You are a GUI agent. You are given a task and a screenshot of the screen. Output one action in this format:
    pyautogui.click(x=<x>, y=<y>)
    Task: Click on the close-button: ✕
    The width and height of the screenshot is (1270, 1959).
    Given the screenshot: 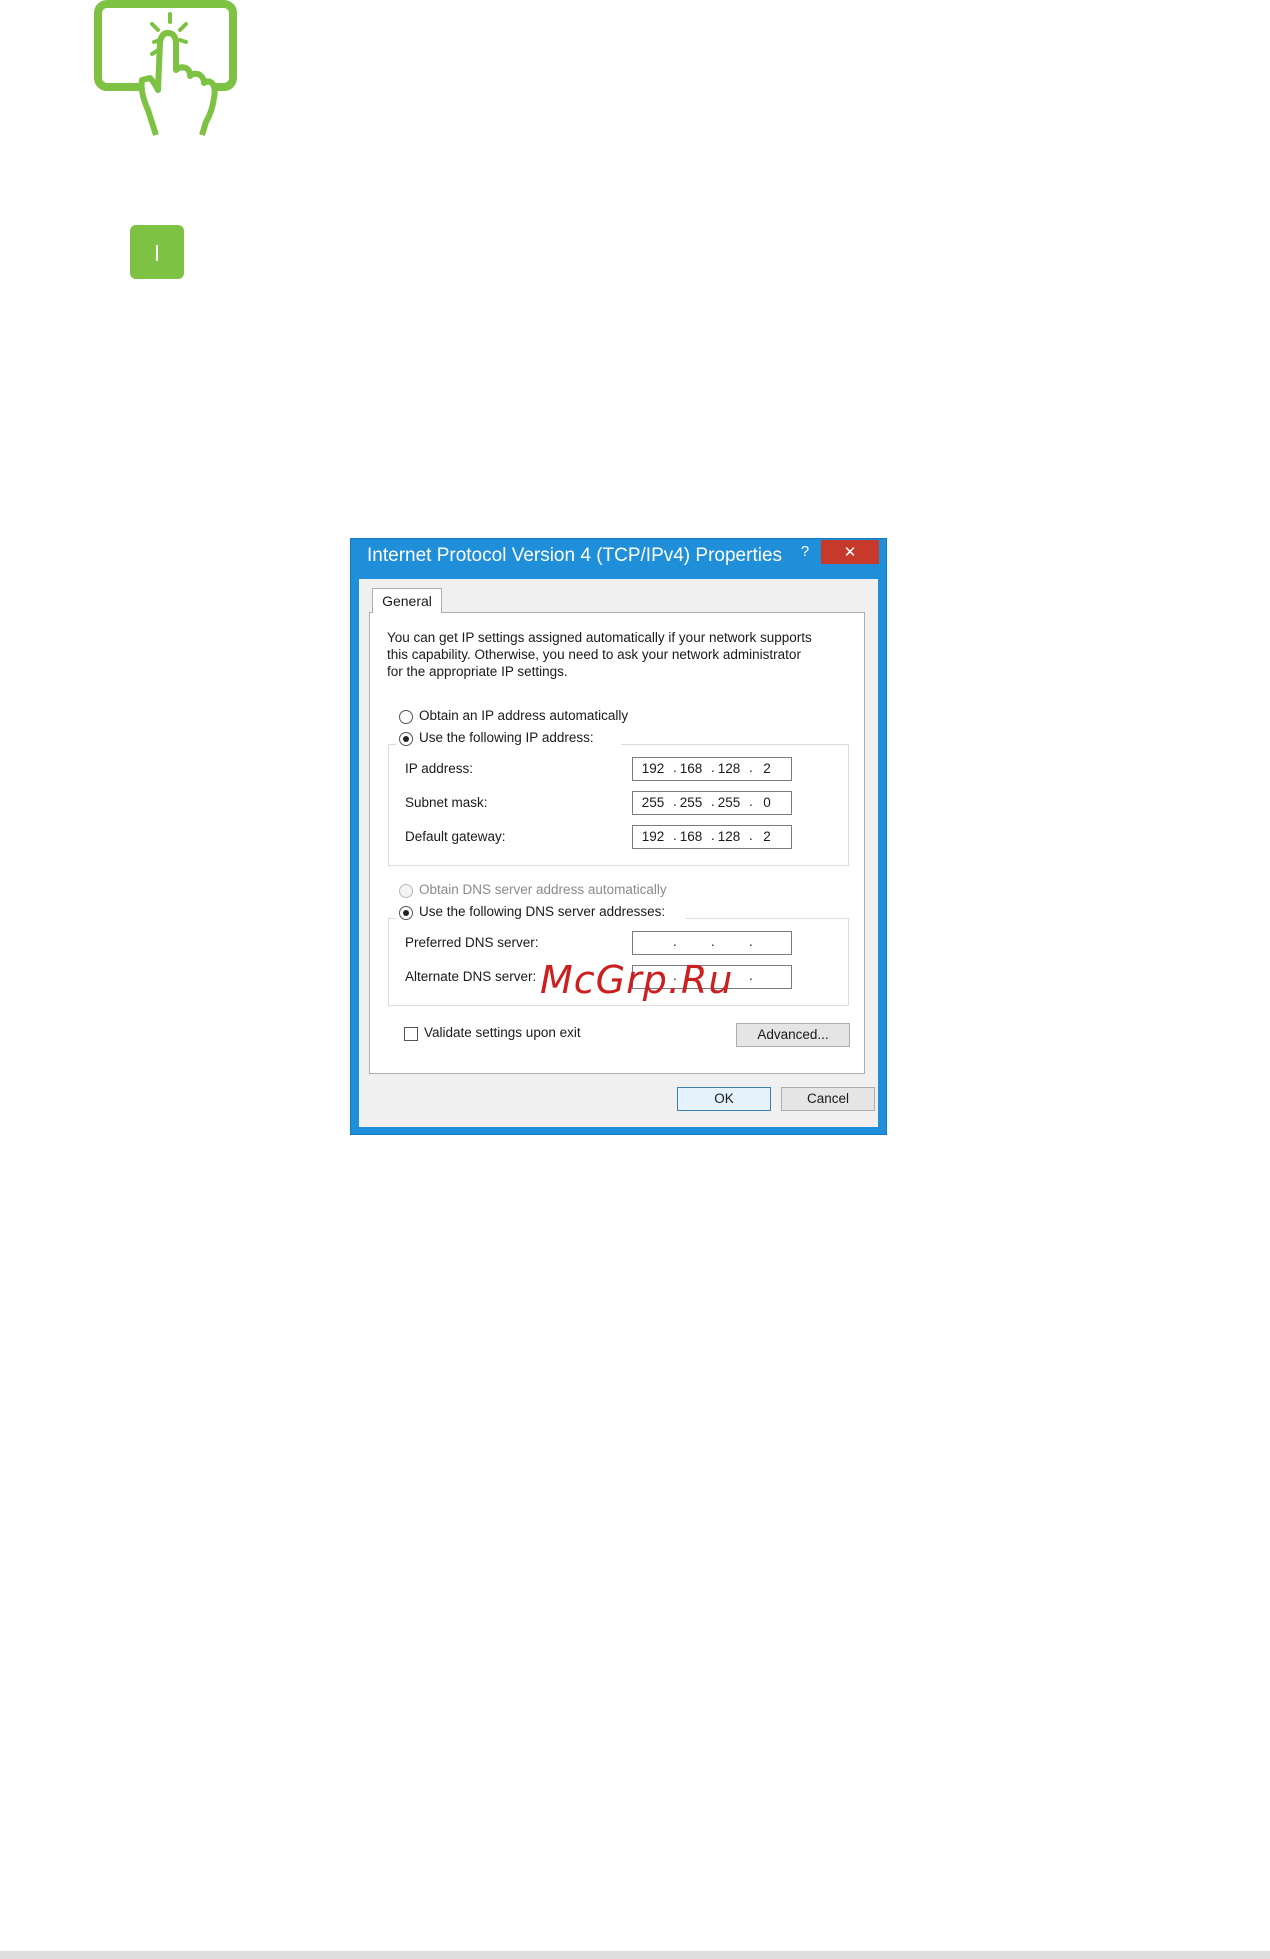 What is the action you would take?
    pyautogui.click(x=850, y=552)
    